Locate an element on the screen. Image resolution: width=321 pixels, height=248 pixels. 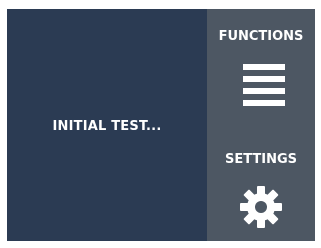
gear-icon is located at coordinates (261, 207).